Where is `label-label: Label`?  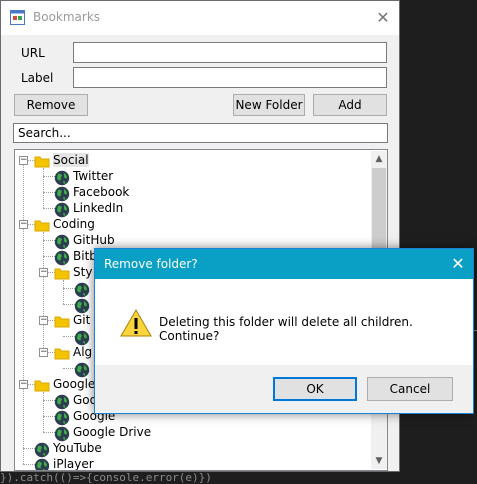 label-label: Label is located at coordinates (37, 78).